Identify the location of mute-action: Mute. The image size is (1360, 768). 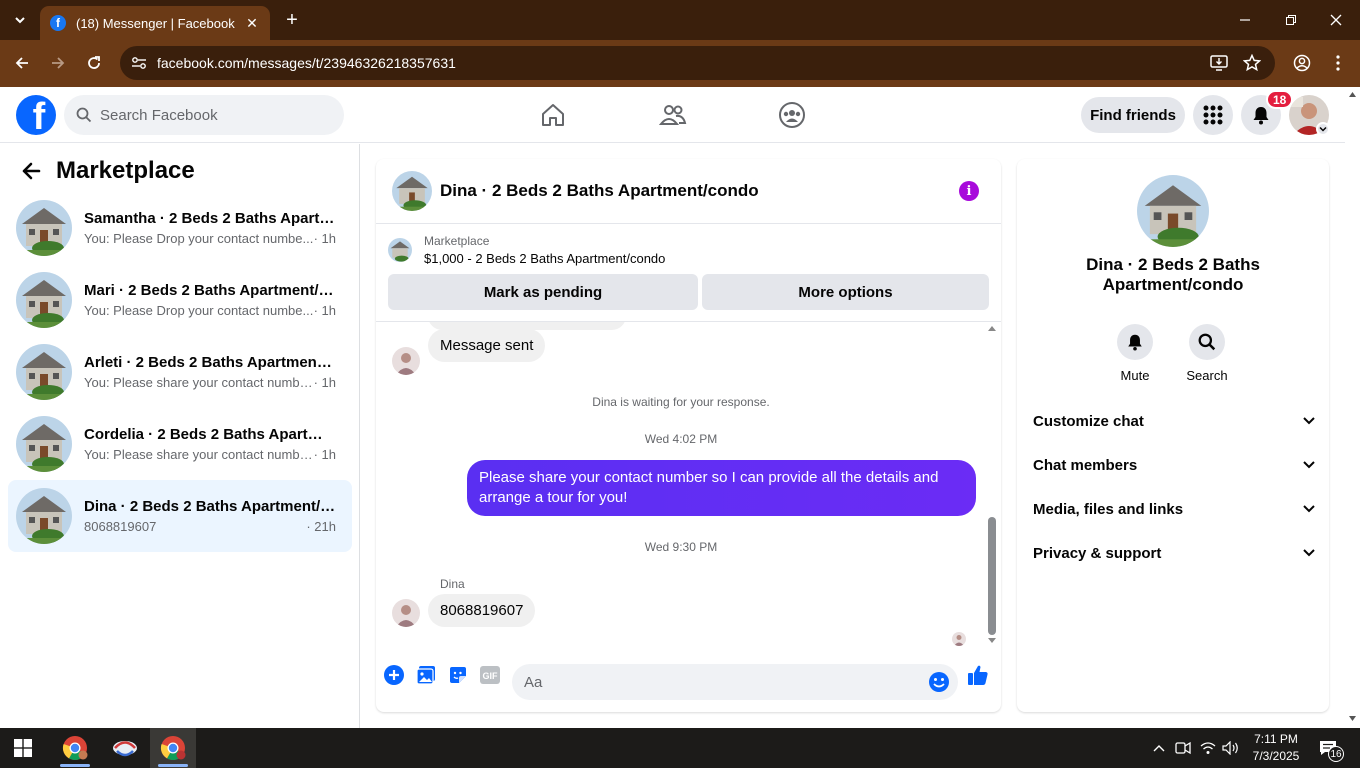
(1135, 353).